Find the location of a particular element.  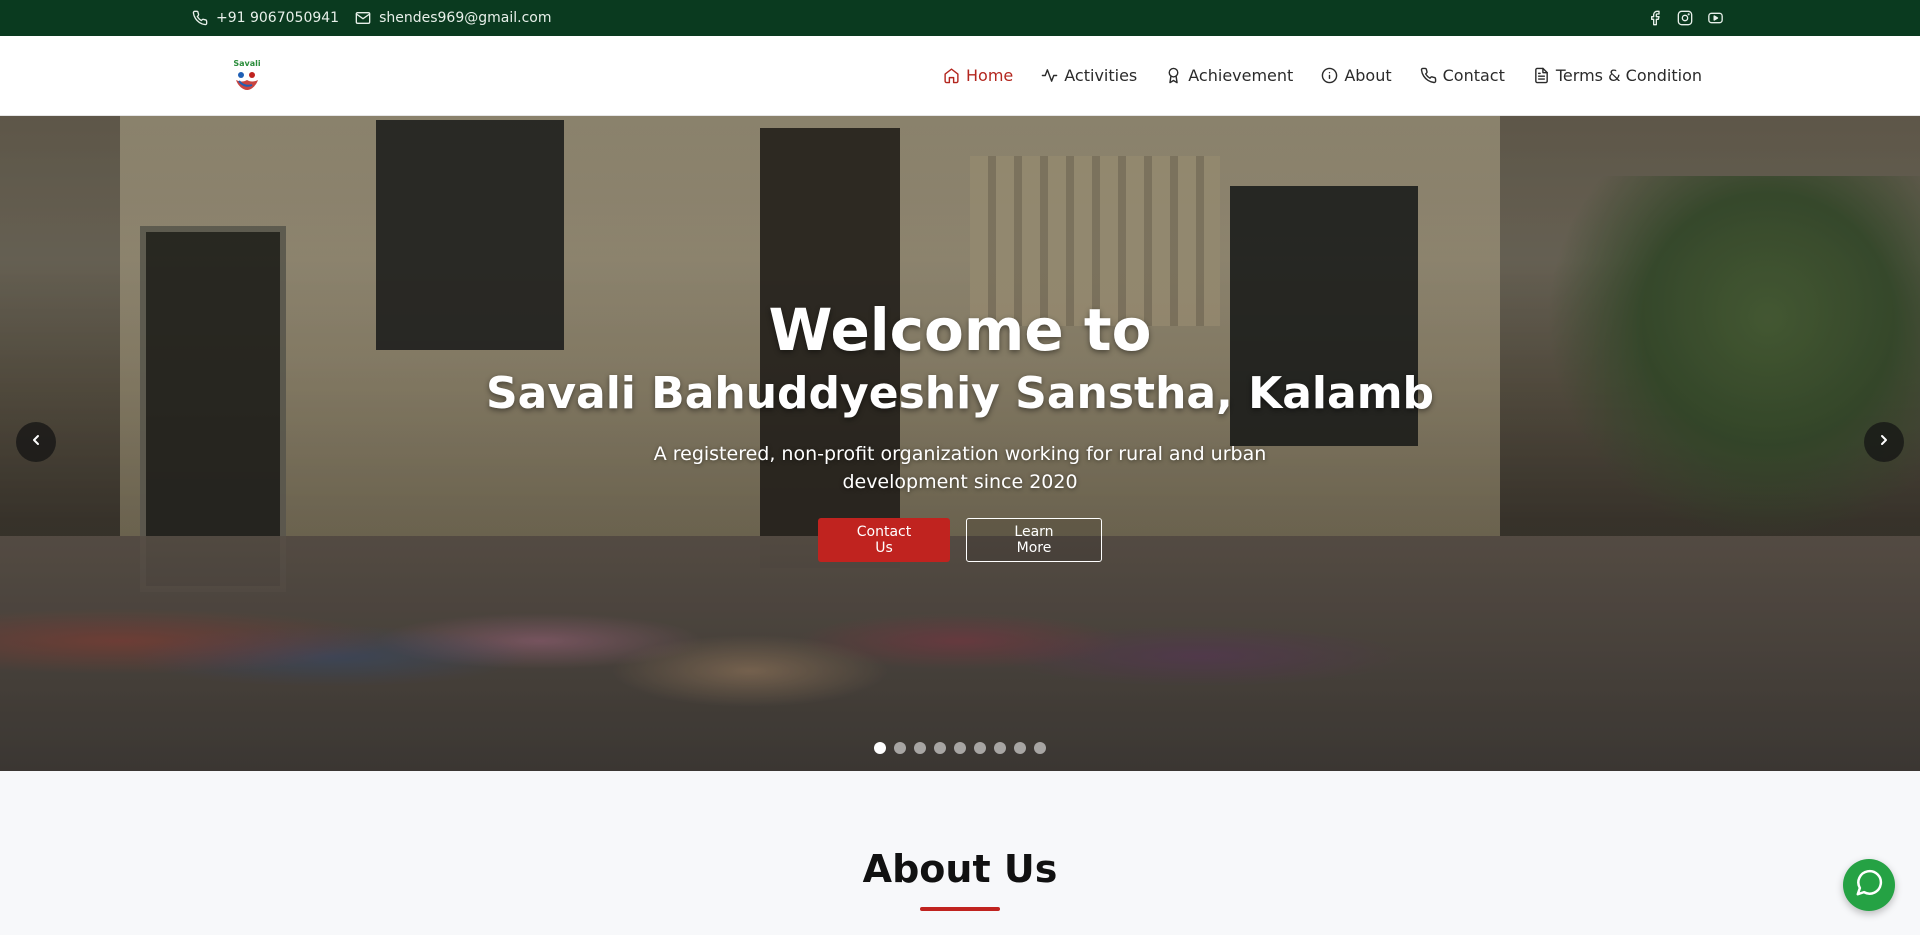

chevron-right-icon is located at coordinates (1884, 442).